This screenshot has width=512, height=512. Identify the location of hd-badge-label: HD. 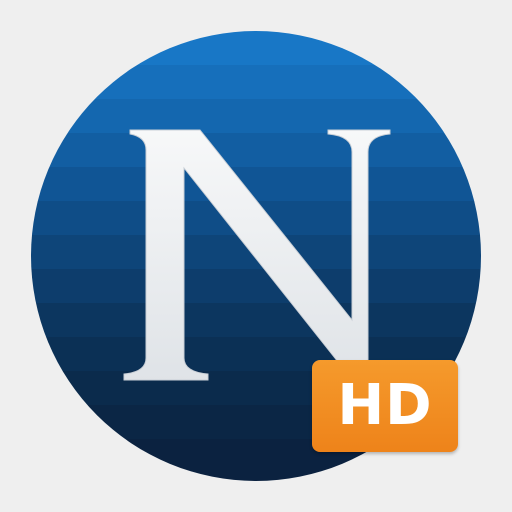
(385, 405).